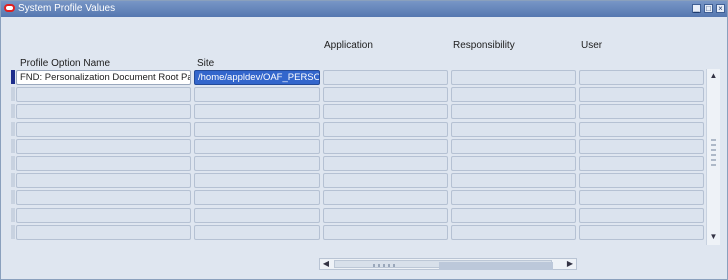 This screenshot has width=728, height=280. I want to click on scroll-right-icon: ▶, so click(570, 264).